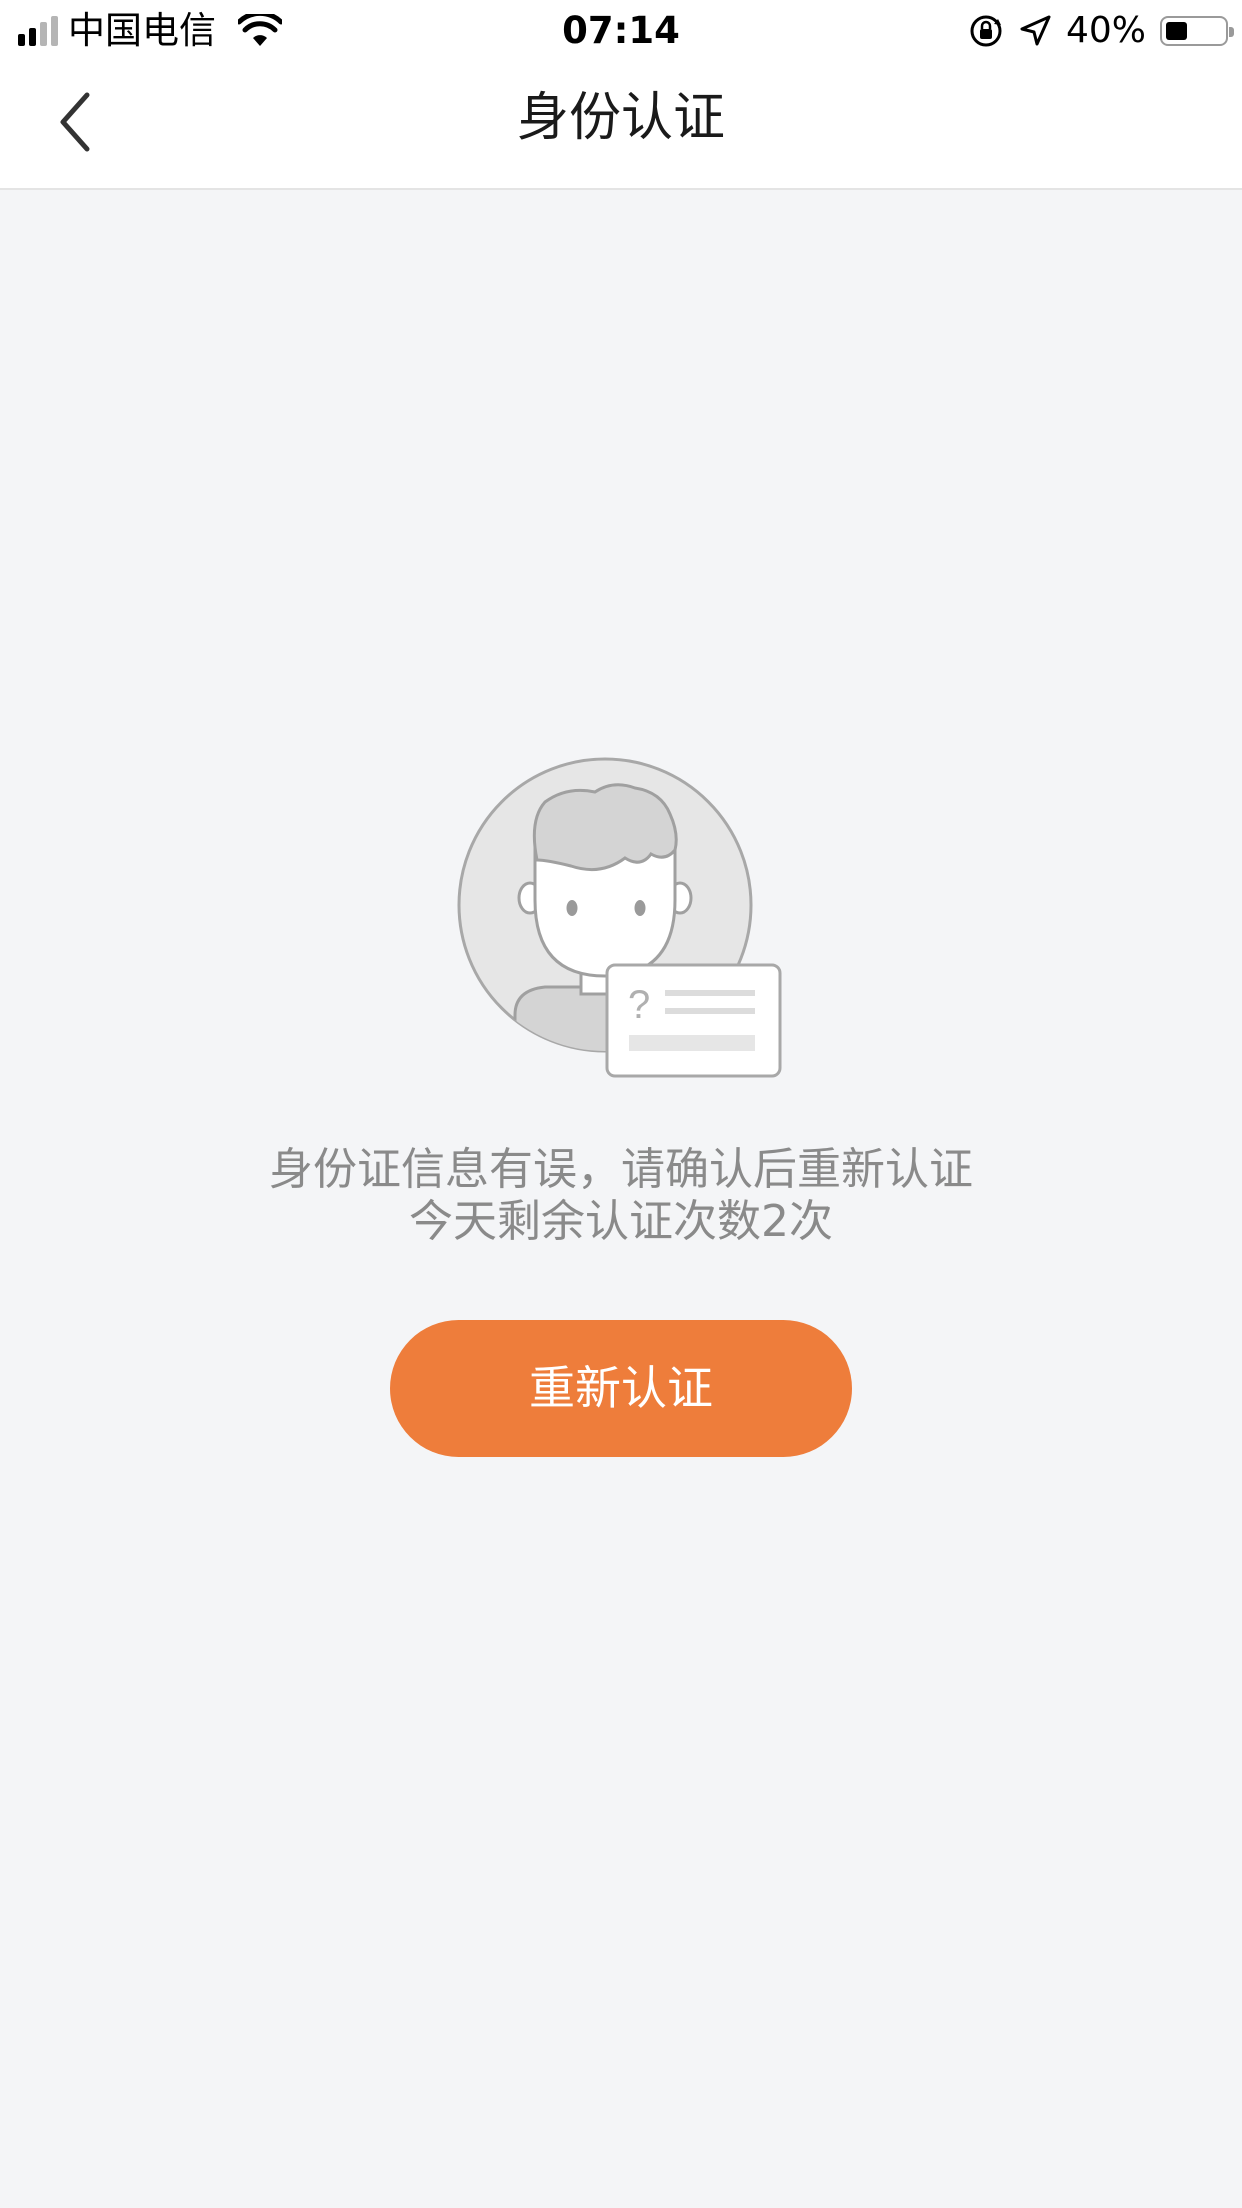  What do you see at coordinates (619, 917) in the screenshot?
I see `id-verification-person-icon: ?` at bounding box center [619, 917].